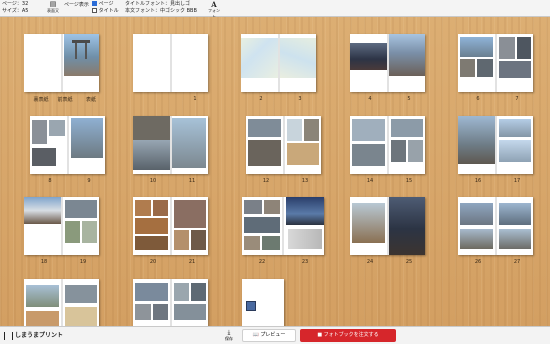 This screenshot has width=550, height=344. I want to click on label-page-19: 19, so click(83, 262).